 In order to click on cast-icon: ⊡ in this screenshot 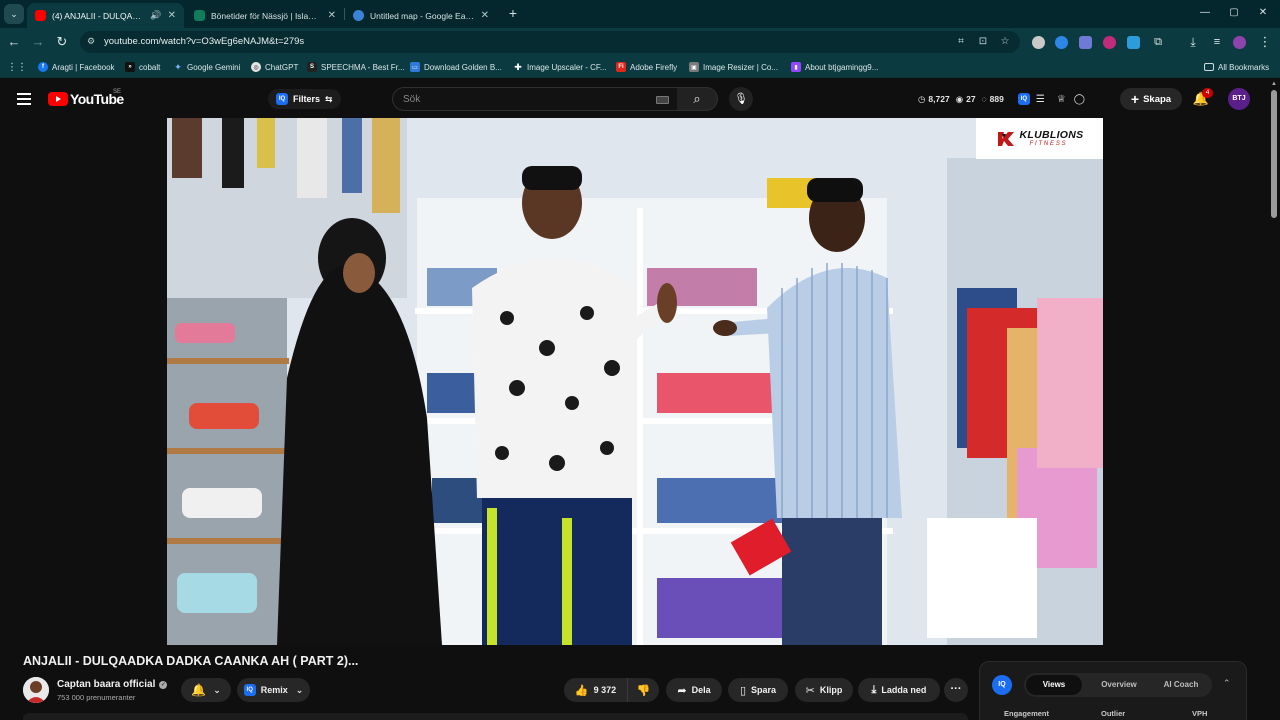, I will do `click(983, 42)`.